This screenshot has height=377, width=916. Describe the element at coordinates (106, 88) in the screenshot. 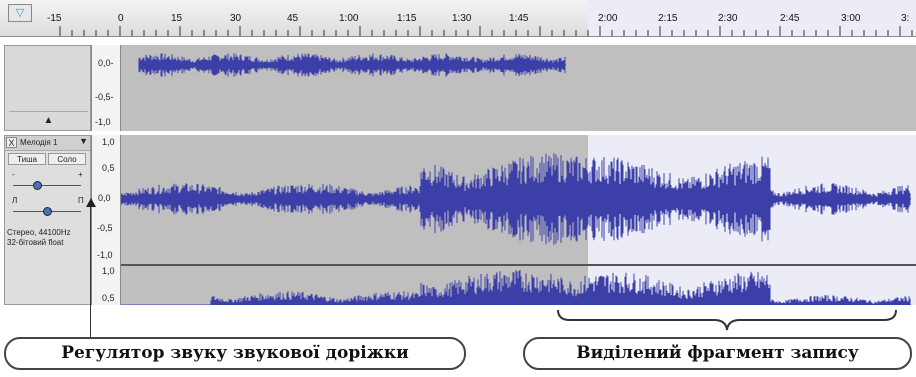

I see `track-1-amplitude-scale: 0,0- -0,5- -1,0` at that location.